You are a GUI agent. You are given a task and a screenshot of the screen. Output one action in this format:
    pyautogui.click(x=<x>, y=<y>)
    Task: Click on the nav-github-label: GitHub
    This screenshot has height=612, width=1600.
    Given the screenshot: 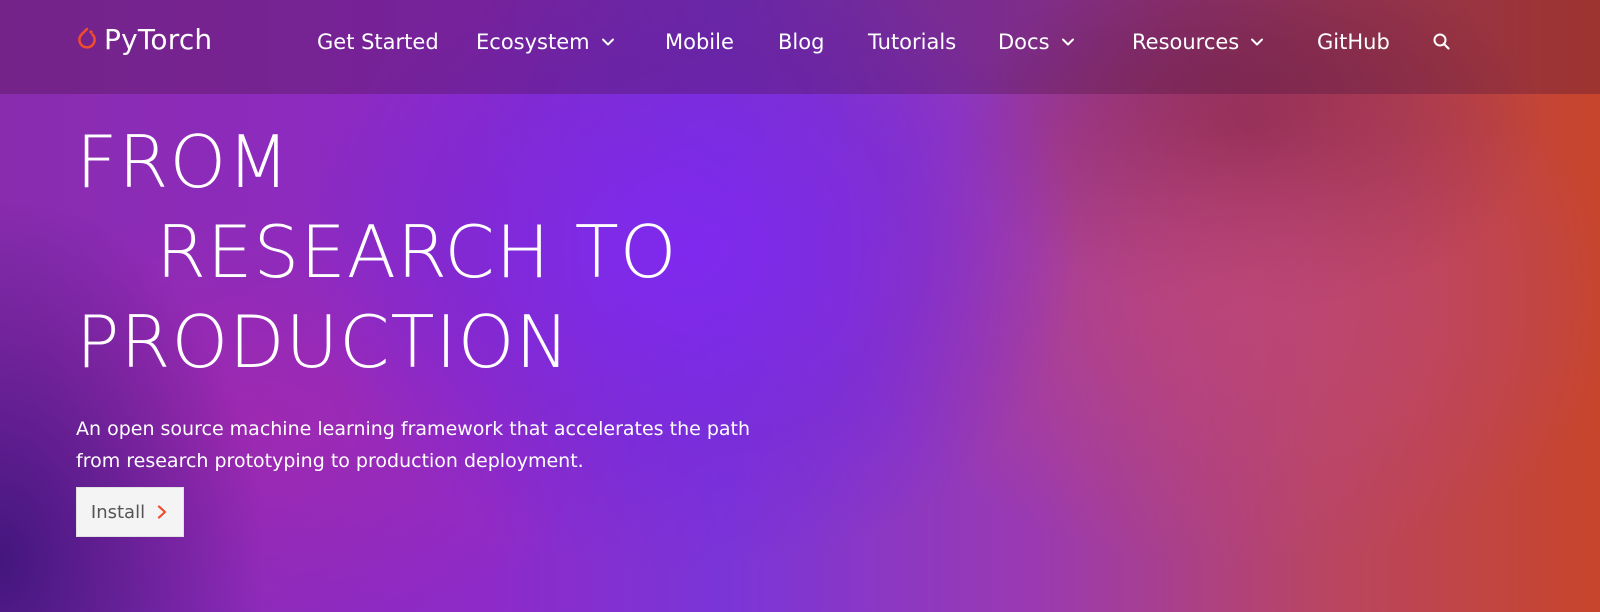 What is the action you would take?
    pyautogui.click(x=1353, y=42)
    